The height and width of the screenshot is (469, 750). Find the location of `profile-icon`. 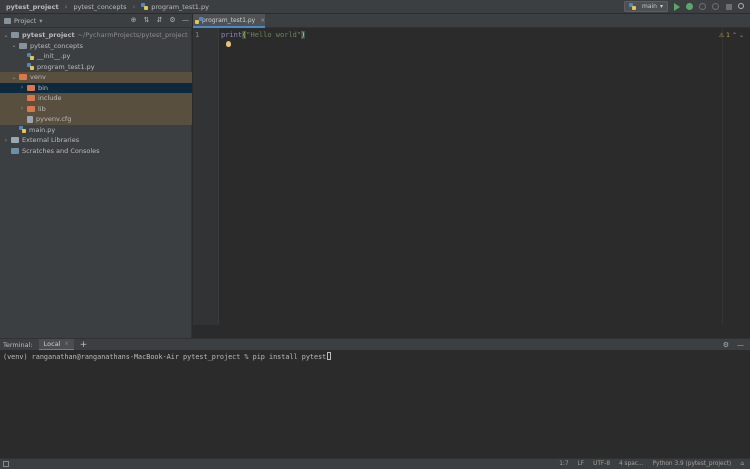

profile-icon is located at coordinates (715, 6).